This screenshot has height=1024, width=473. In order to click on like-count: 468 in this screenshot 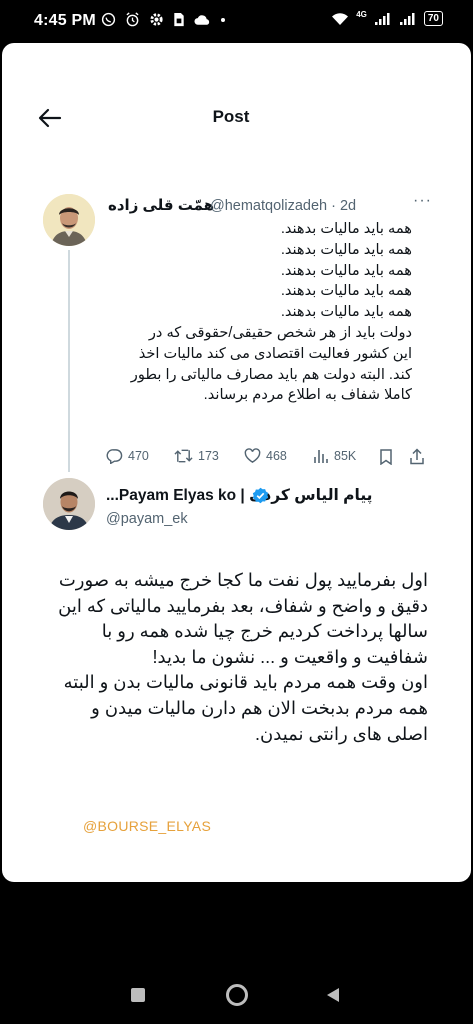, I will do `click(276, 456)`.